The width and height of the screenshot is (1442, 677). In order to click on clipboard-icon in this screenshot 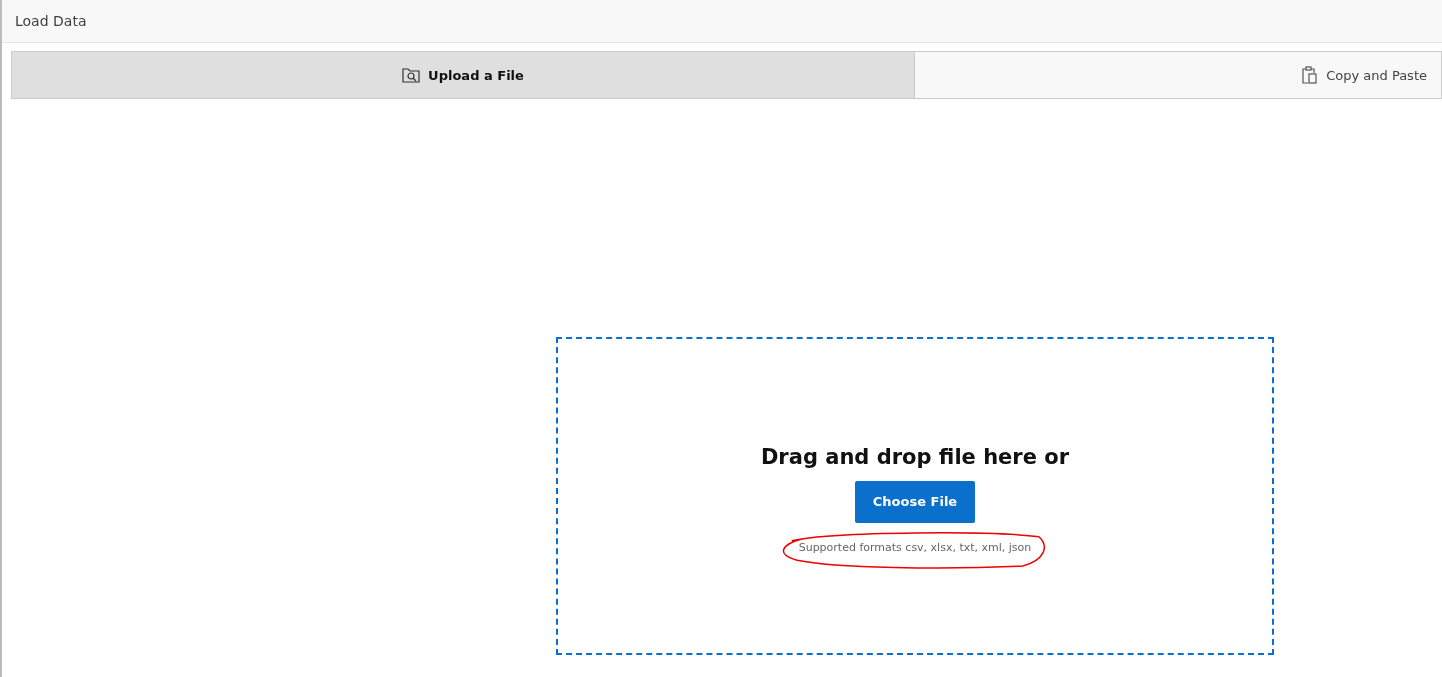, I will do `click(1310, 75)`.